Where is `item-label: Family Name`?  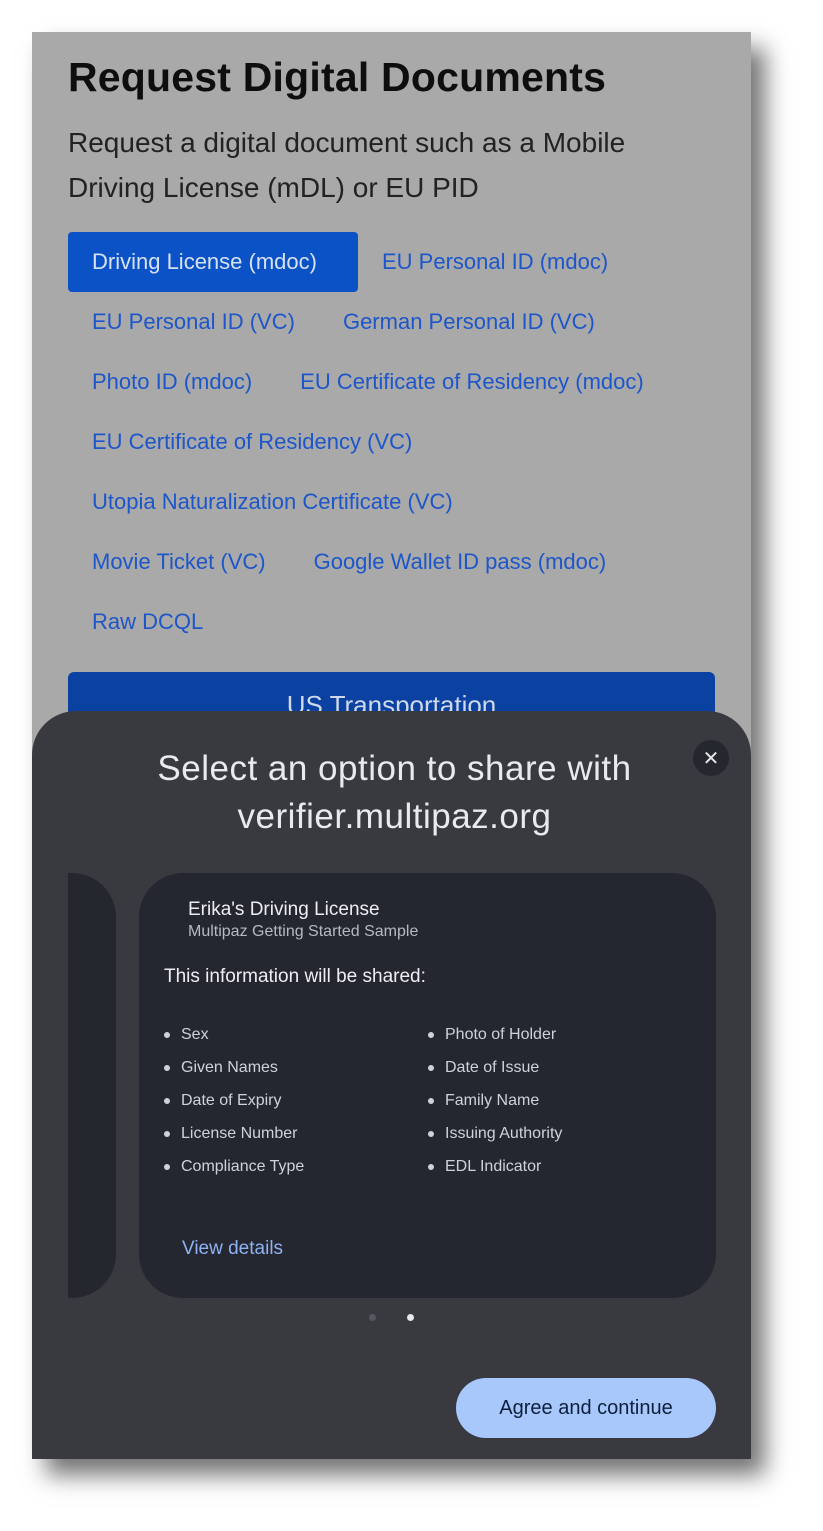
item-label: Family Name is located at coordinates (492, 1100).